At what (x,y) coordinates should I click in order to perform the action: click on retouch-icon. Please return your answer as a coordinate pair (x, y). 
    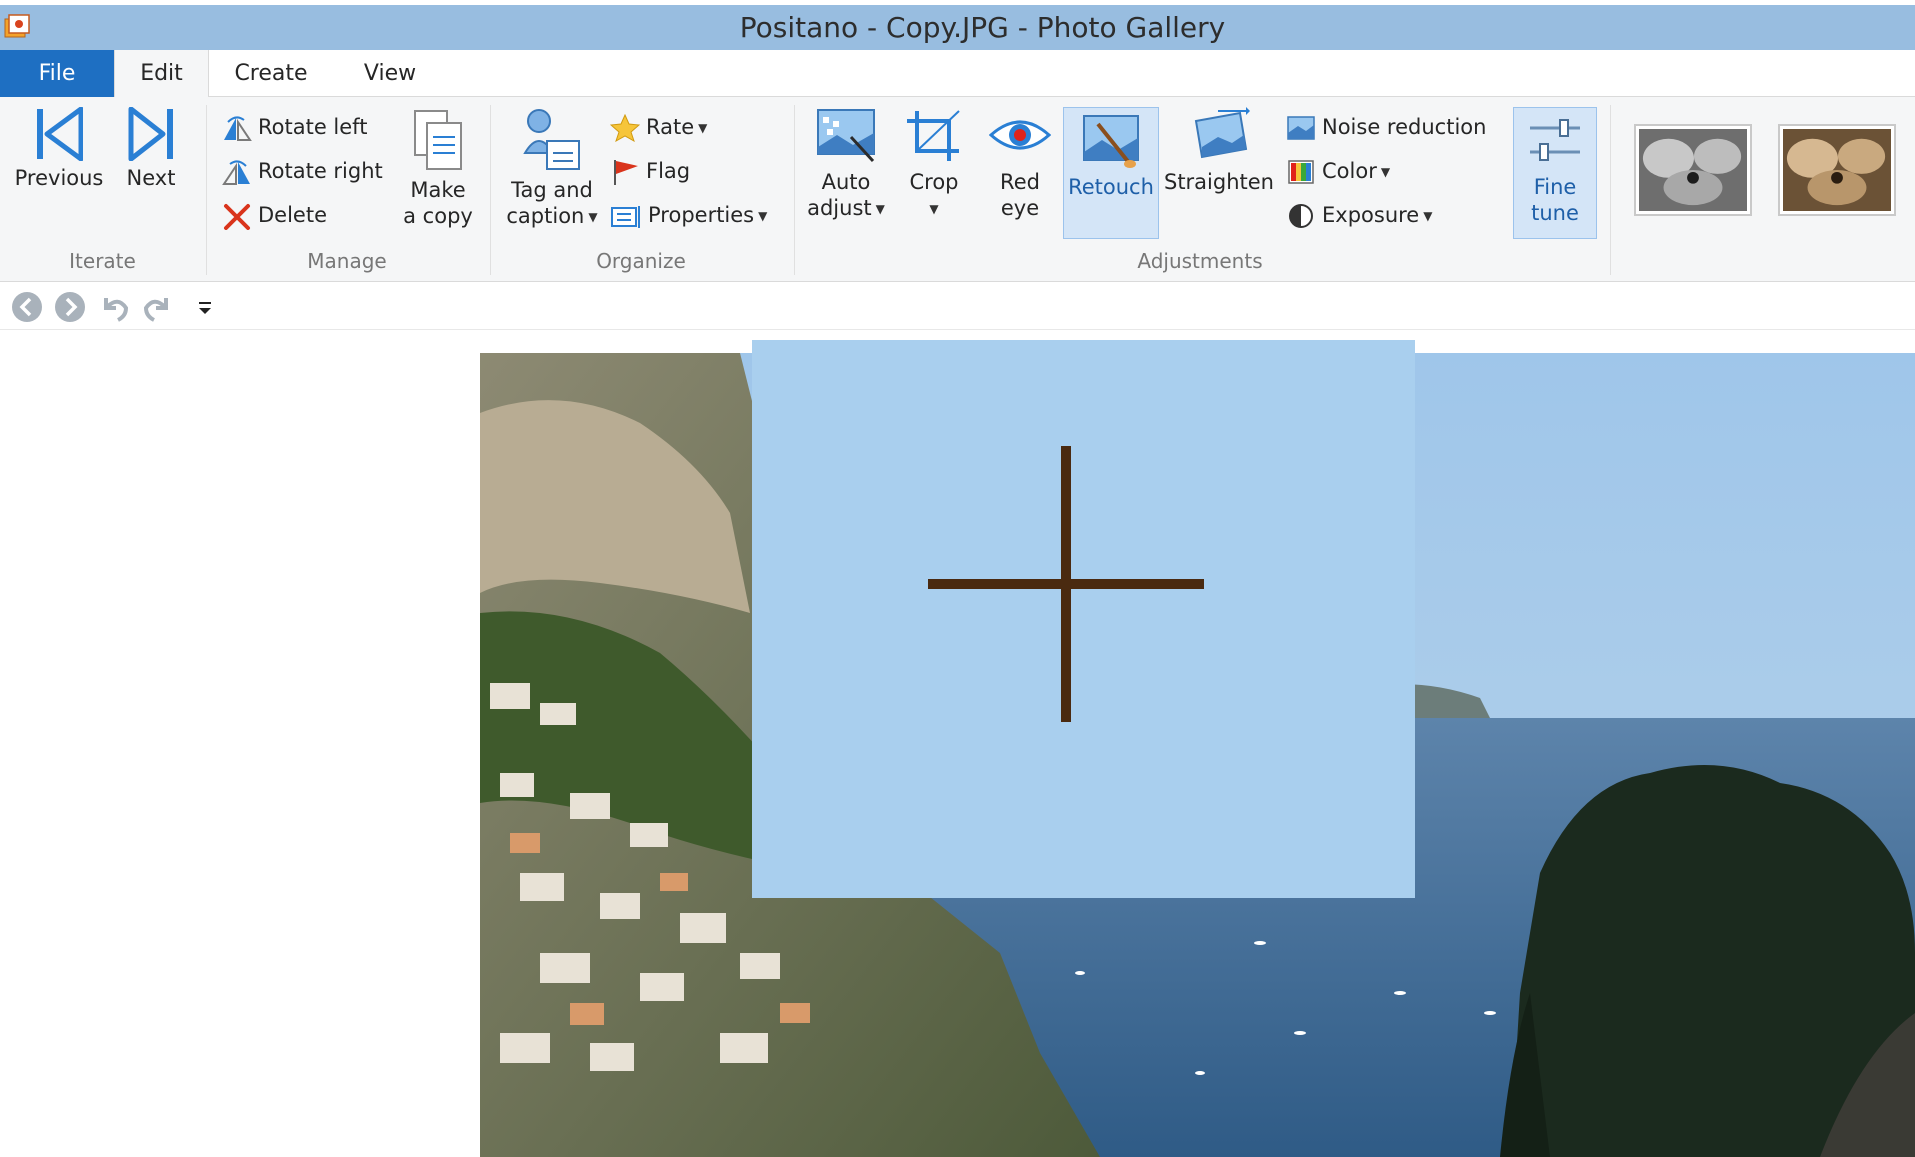
    Looking at the image, I should click on (1111, 141).